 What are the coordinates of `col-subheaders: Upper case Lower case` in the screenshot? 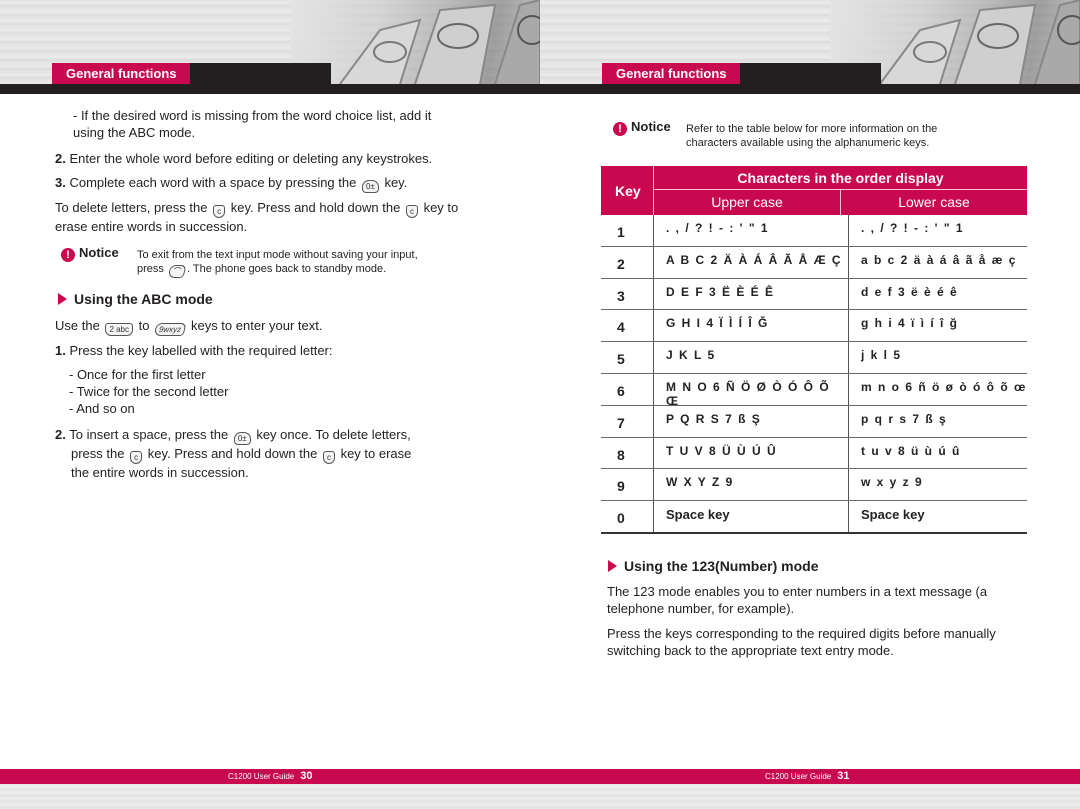 It's located at (840, 202).